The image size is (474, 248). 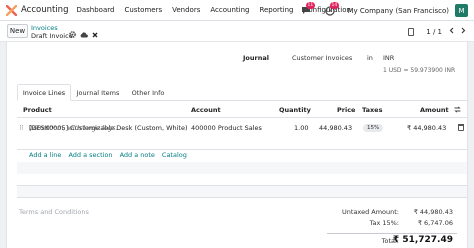 I want to click on add-note-link: Add a note, so click(x=137, y=155).